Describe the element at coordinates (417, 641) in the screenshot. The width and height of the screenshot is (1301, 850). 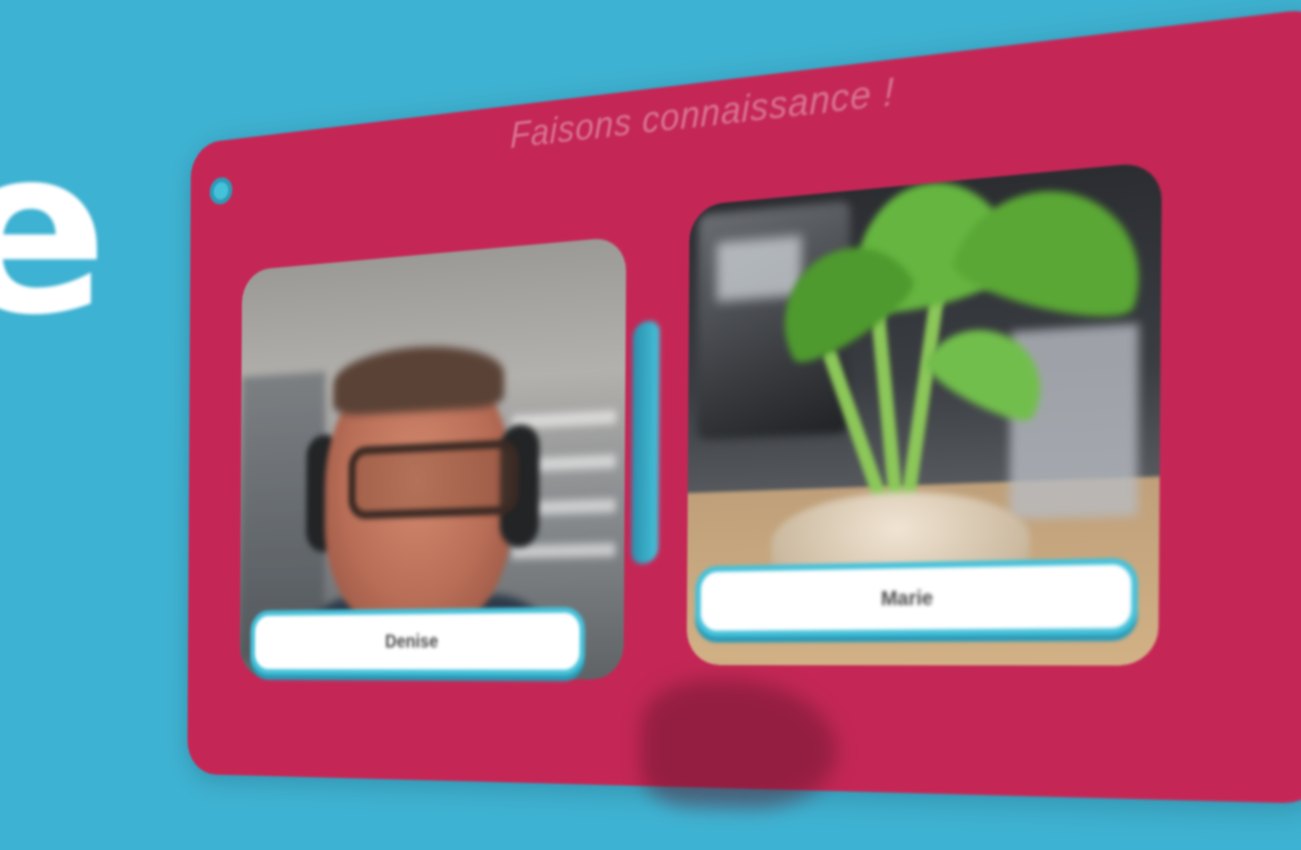
I see `participant-name-left: Denise` at that location.